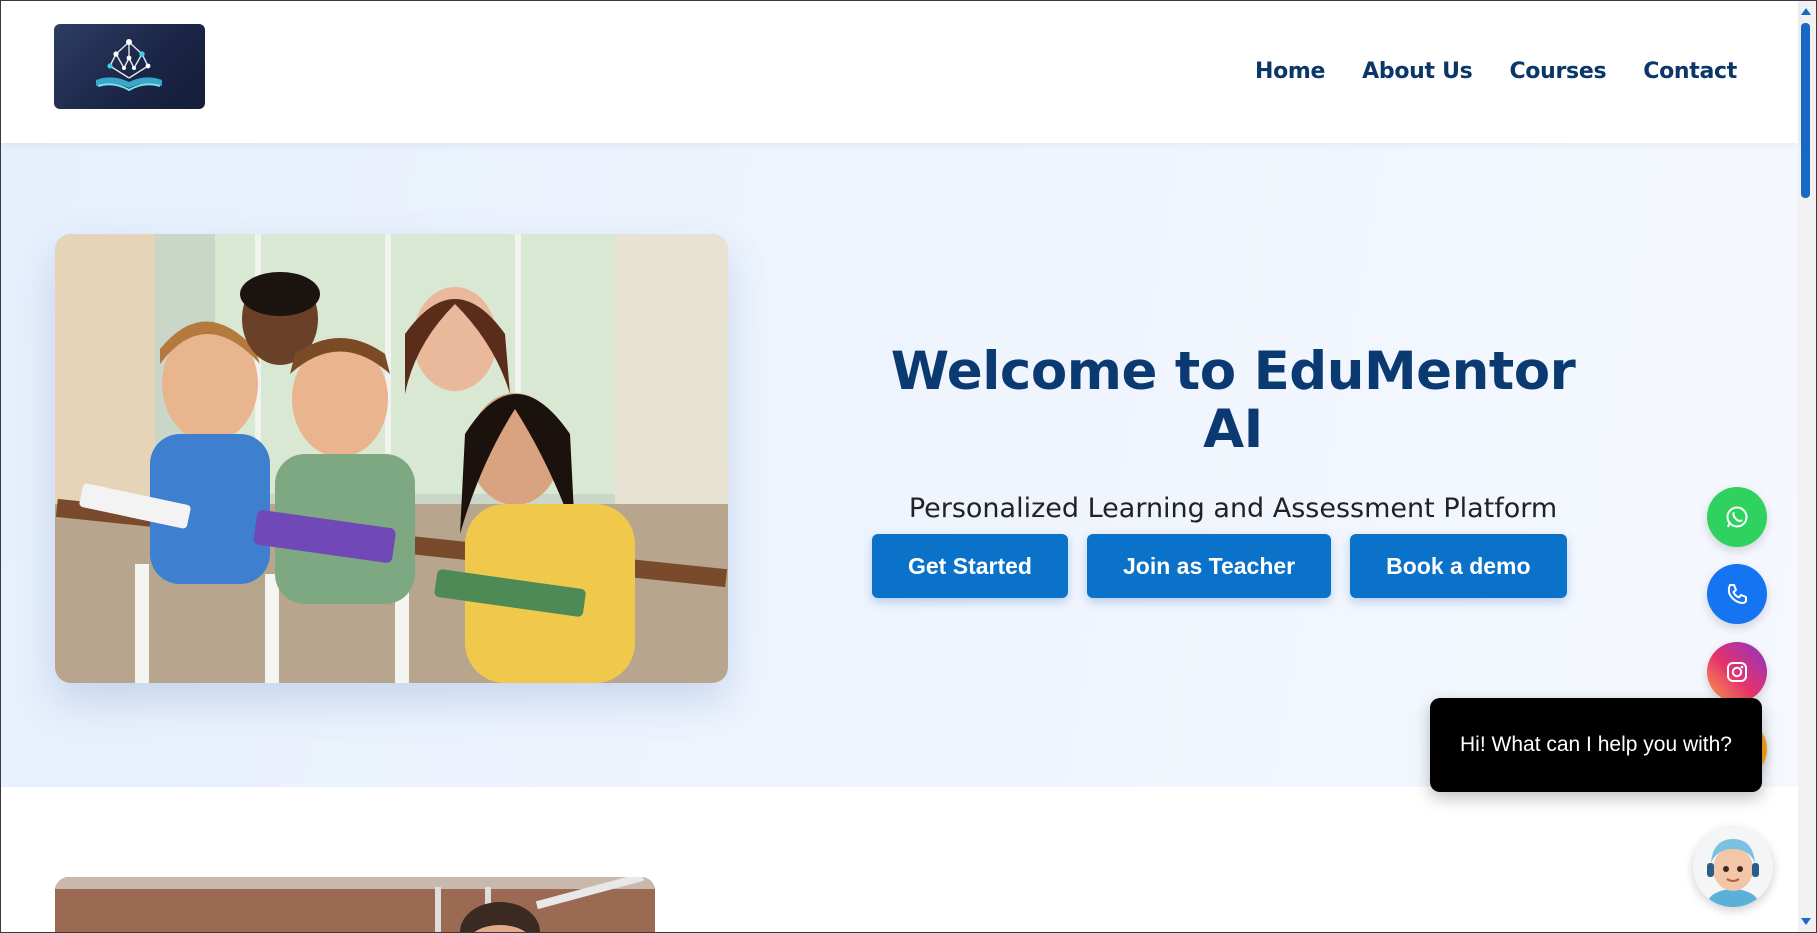 The image size is (1817, 933). I want to click on nav-courses: Courses, so click(1557, 71).